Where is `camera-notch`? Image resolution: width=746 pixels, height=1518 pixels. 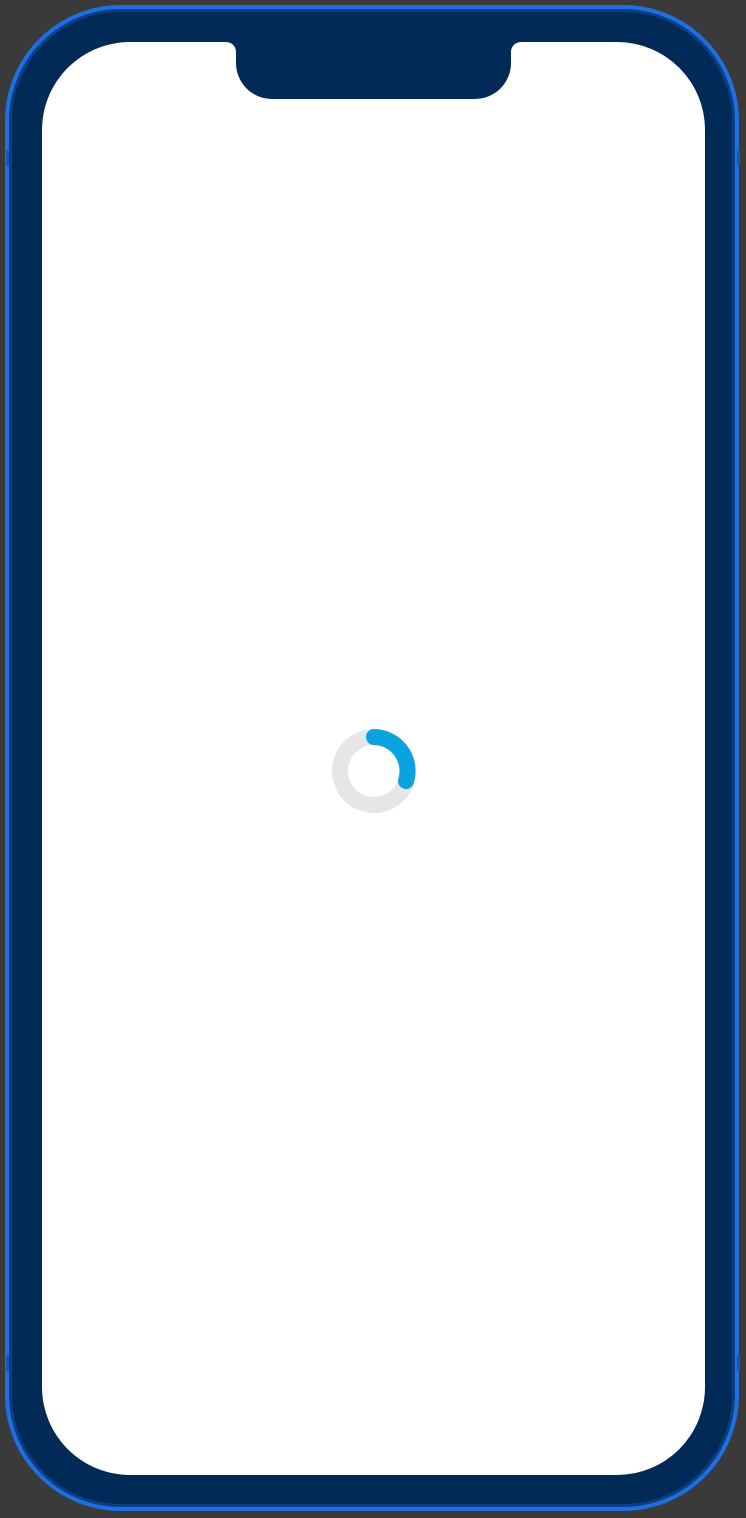
camera-notch is located at coordinates (373, 70).